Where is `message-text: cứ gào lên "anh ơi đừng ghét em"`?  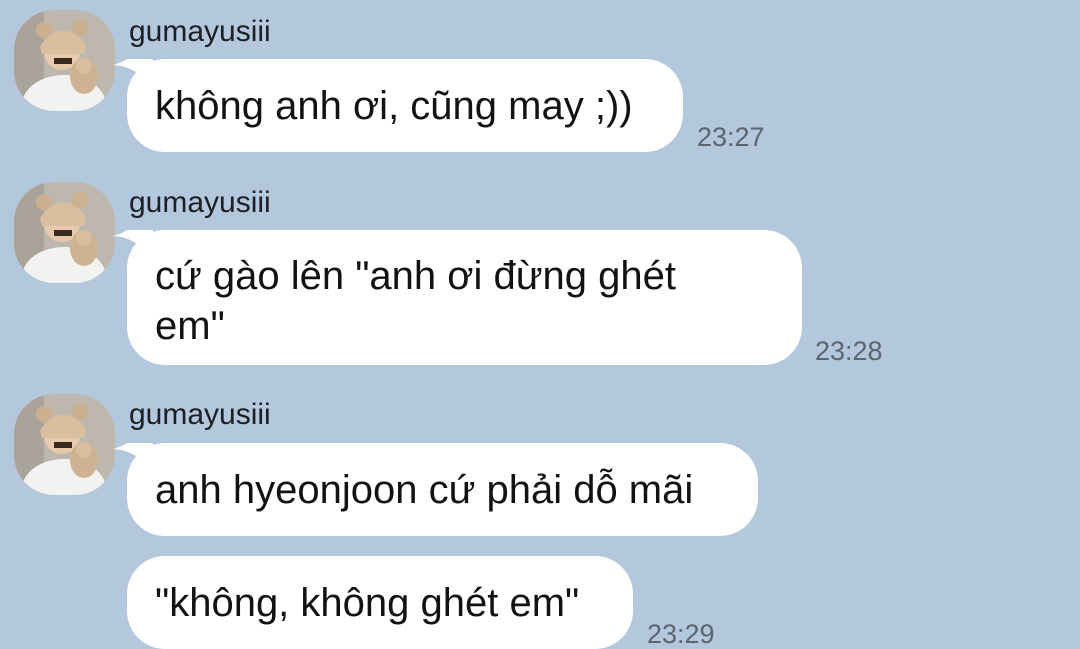
message-text: cứ gào lên "anh ơi đừng ghét em" is located at coordinates (415, 301).